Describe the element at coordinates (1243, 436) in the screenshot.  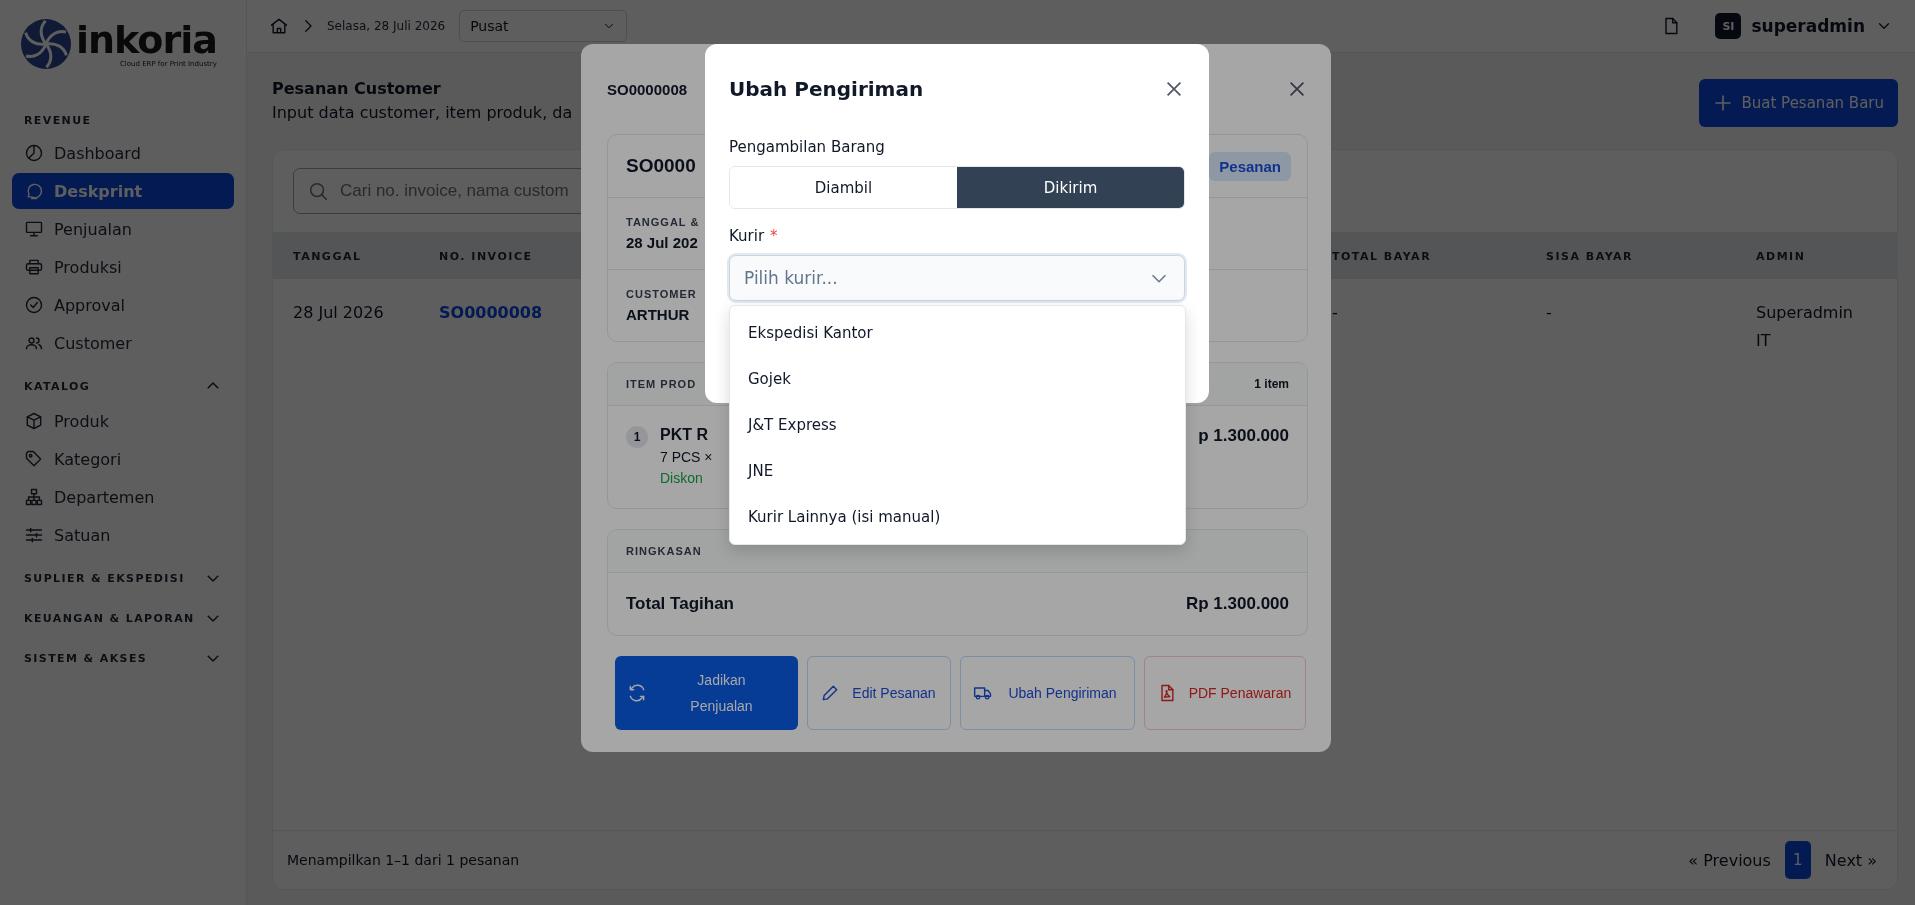
I see `item-price: p 1.300.000` at that location.